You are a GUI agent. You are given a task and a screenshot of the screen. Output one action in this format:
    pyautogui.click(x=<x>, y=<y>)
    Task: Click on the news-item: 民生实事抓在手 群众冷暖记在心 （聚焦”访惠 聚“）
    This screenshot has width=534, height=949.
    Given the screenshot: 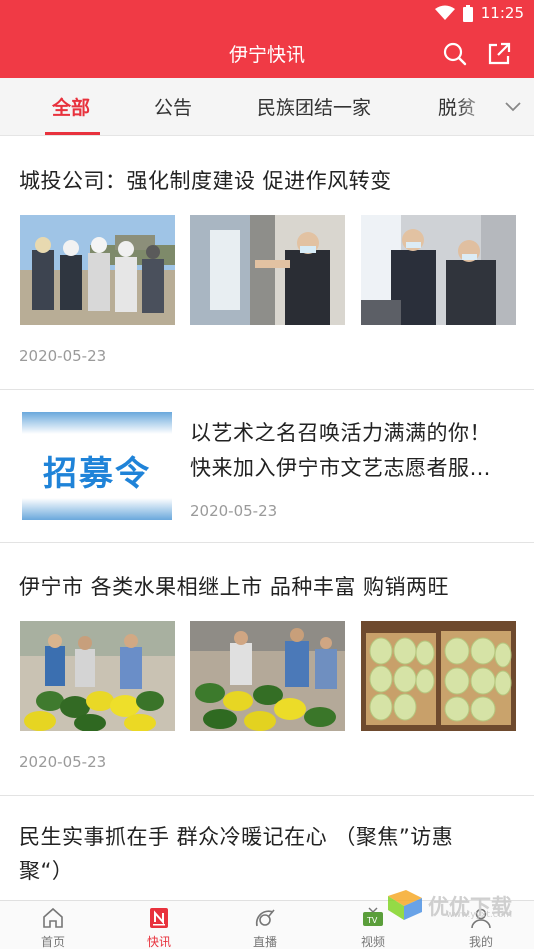 What is the action you would take?
    pyautogui.click(x=267, y=848)
    